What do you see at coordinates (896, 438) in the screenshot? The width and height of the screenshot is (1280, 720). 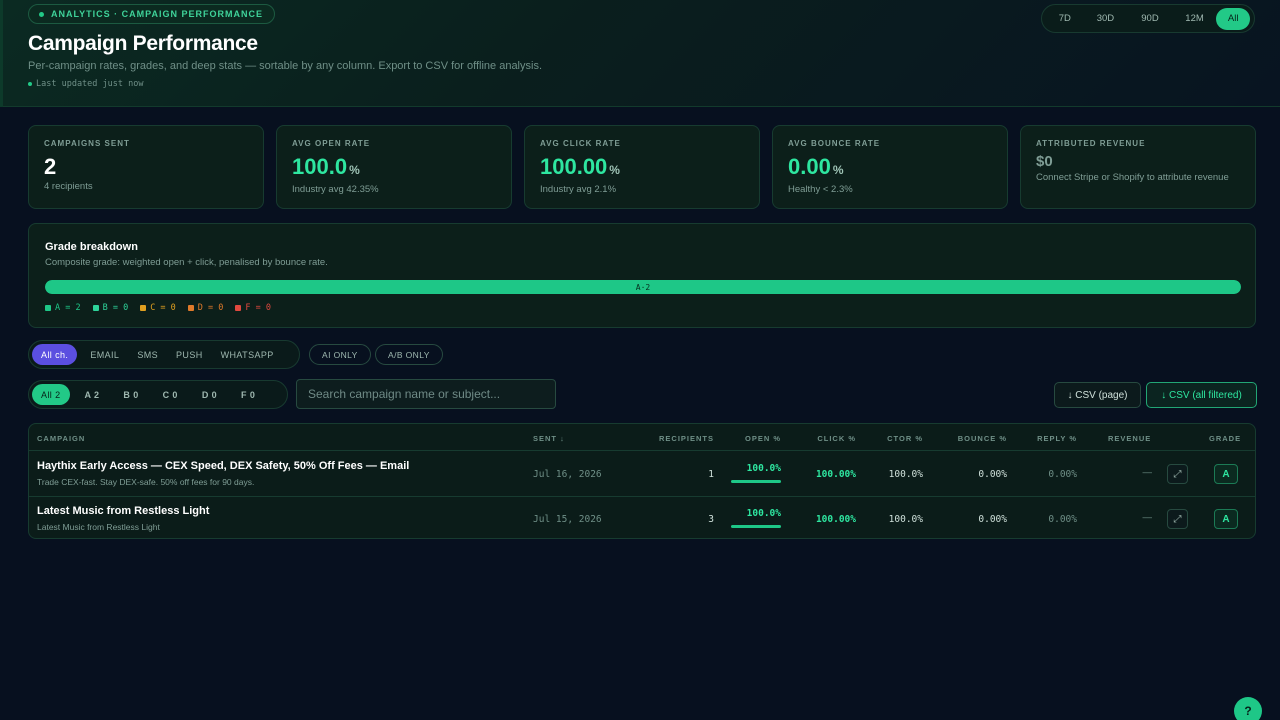 I see `col-ctor: CTOR %` at bounding box center [896, 438].